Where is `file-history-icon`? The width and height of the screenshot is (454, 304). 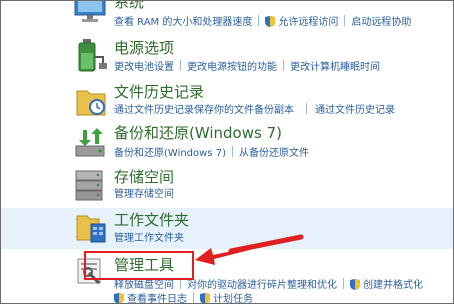 file-history-icon is located at coordinates (91, 101).